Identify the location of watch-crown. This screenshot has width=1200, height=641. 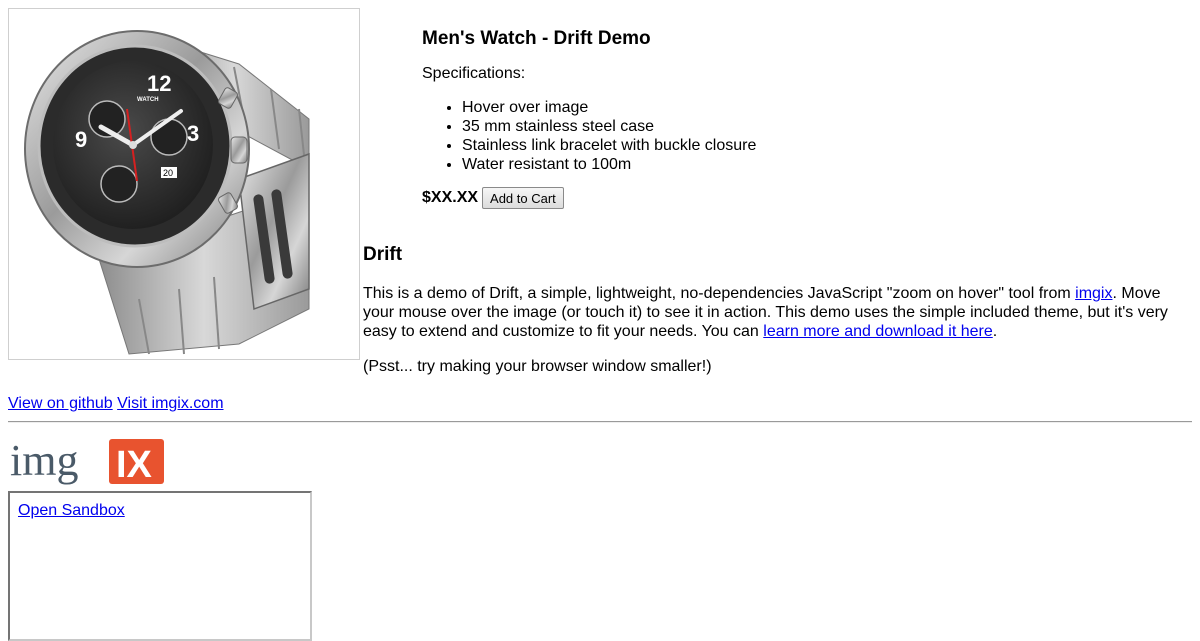
(239, 150).